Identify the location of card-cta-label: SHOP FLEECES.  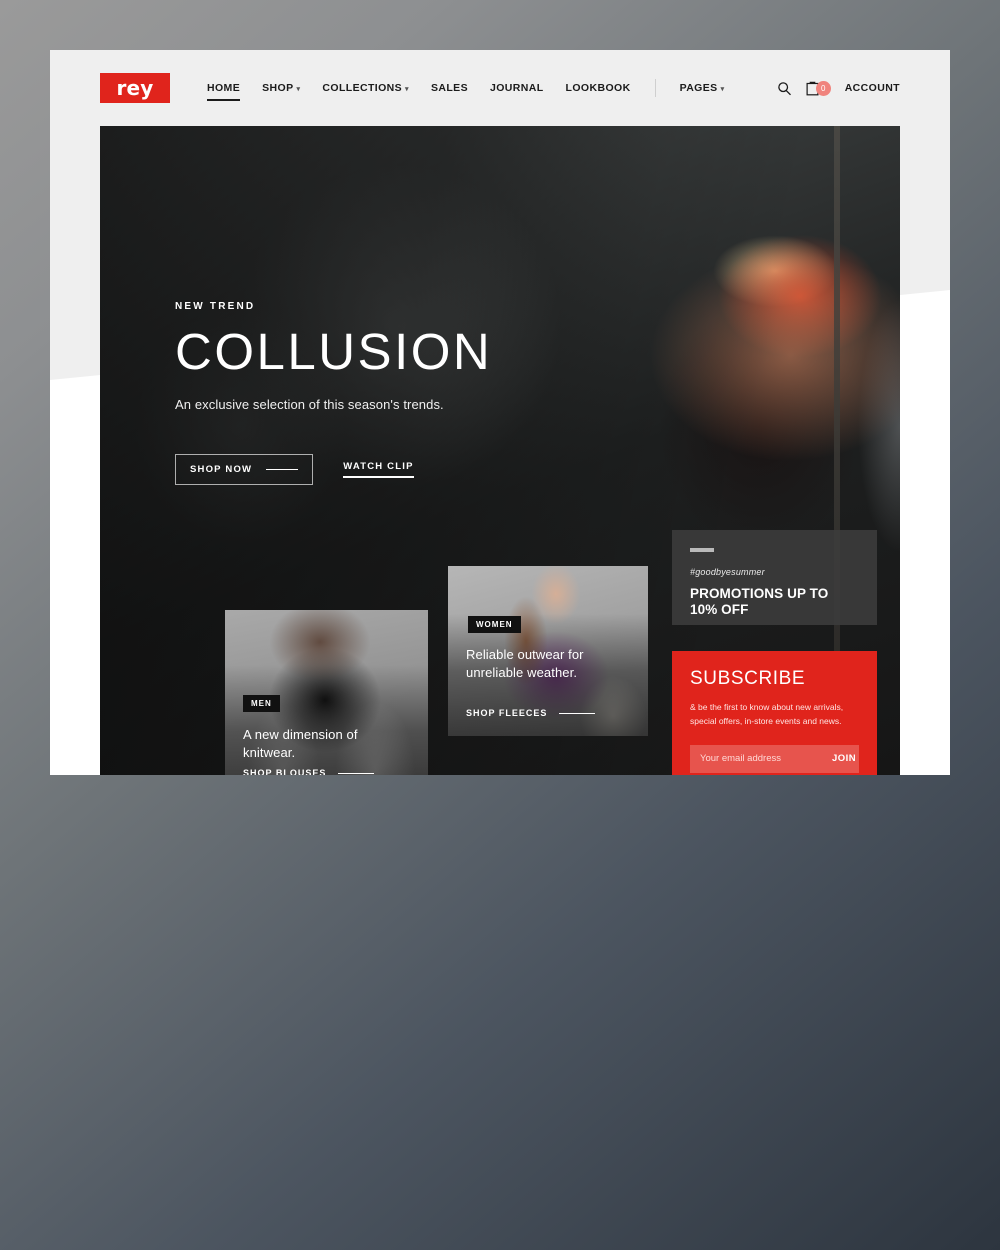
(507, 713).